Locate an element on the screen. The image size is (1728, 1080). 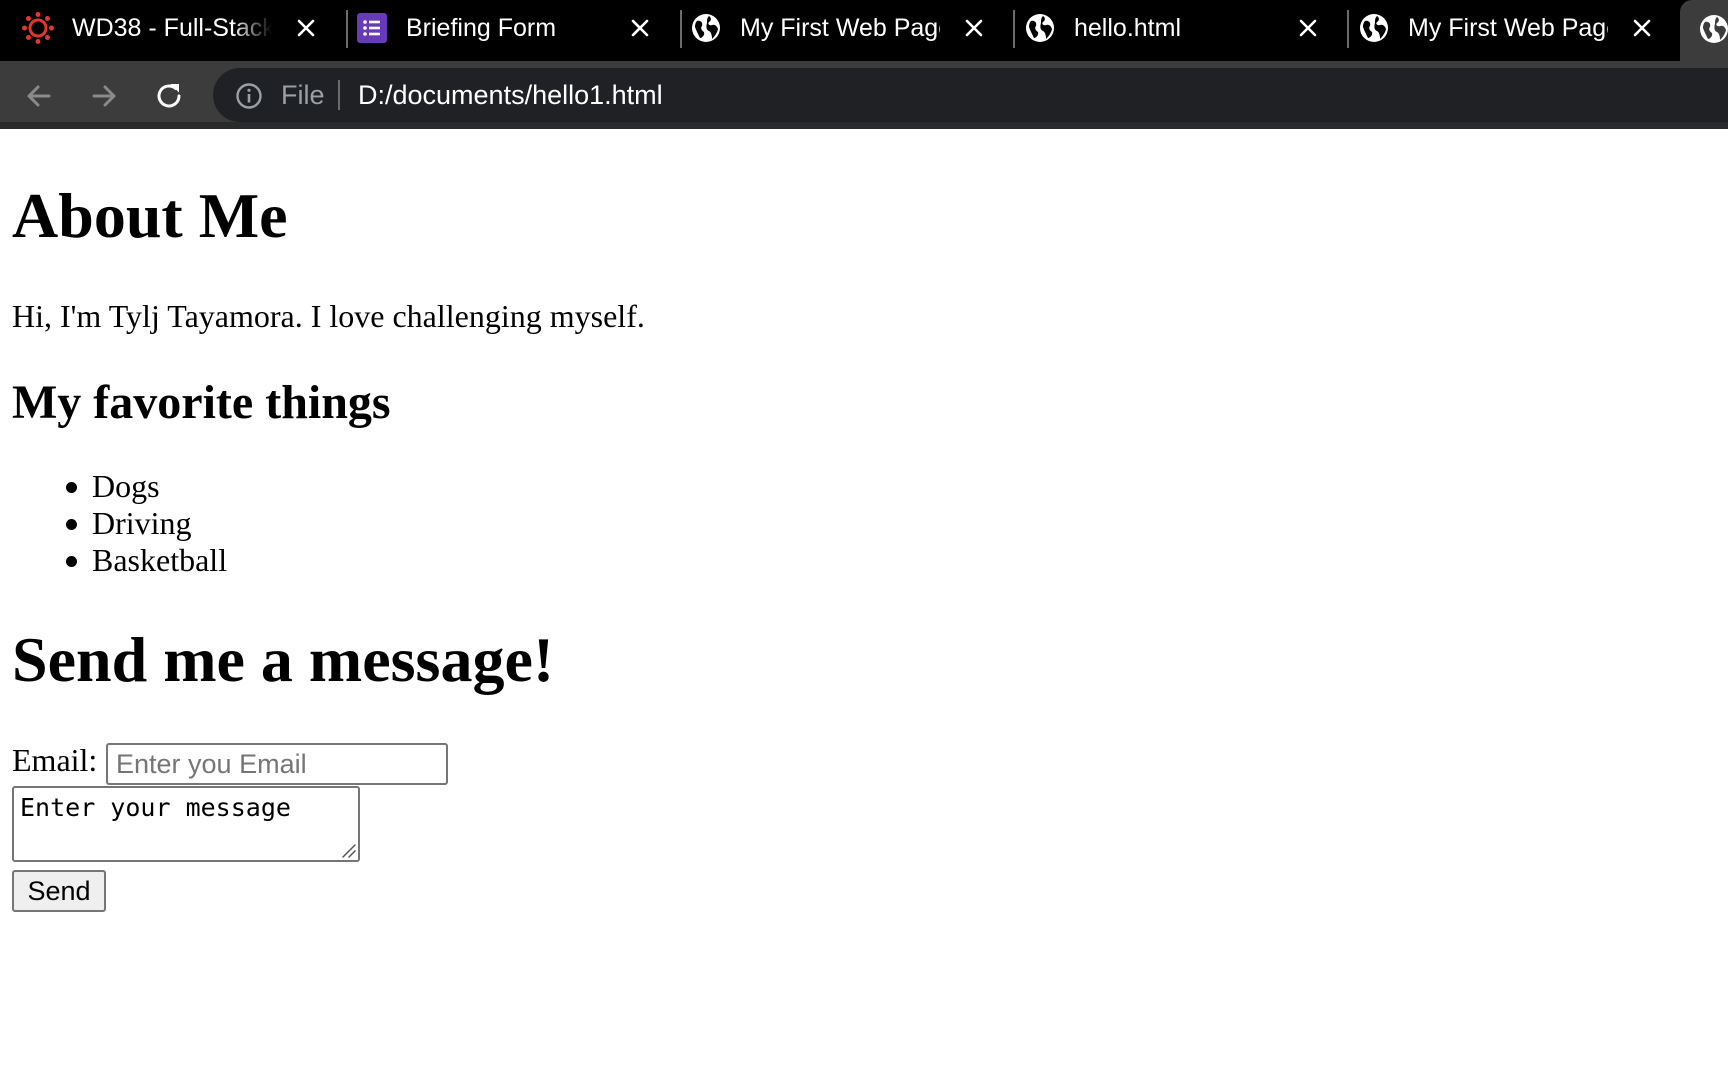
resize-grip-icon is located at coordinates (348, 850).